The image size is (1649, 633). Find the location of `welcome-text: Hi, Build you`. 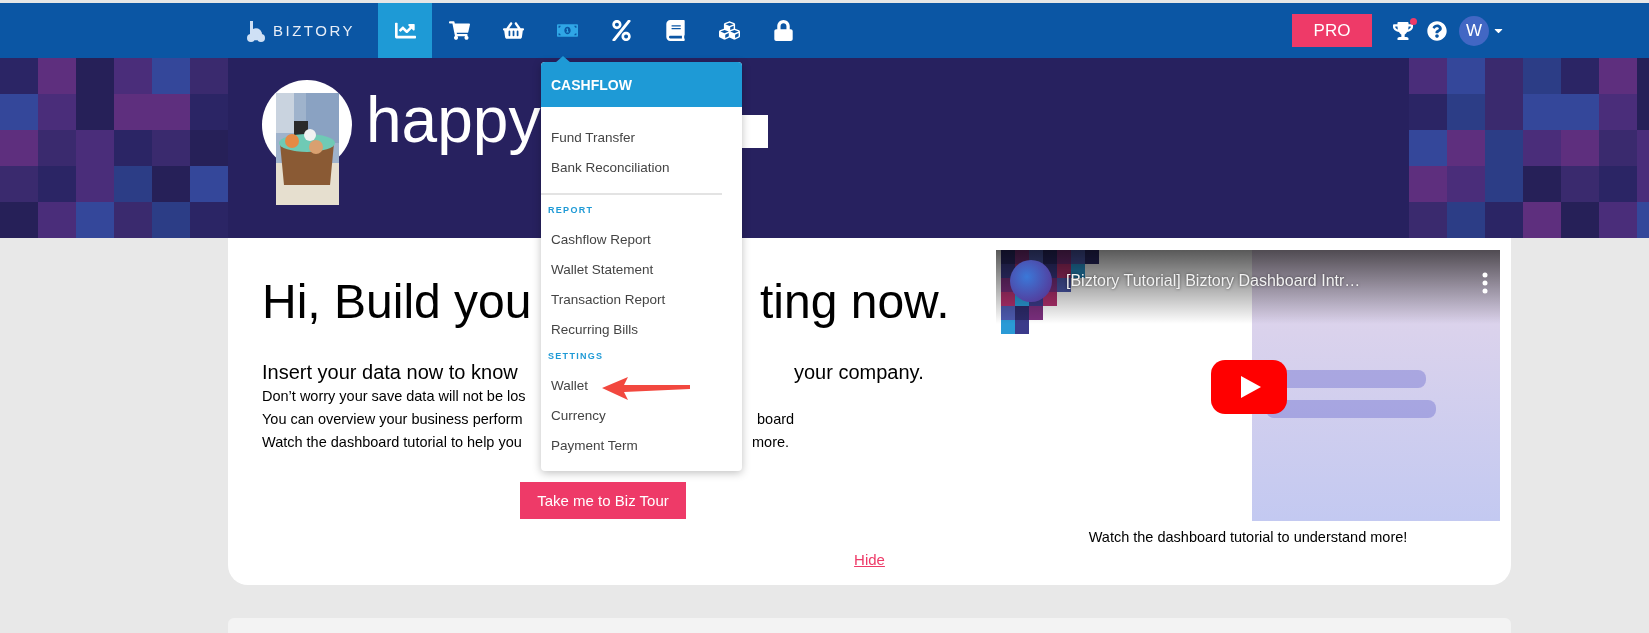

welcome-text: Hi, Build you is located at coordinates (397, 301).